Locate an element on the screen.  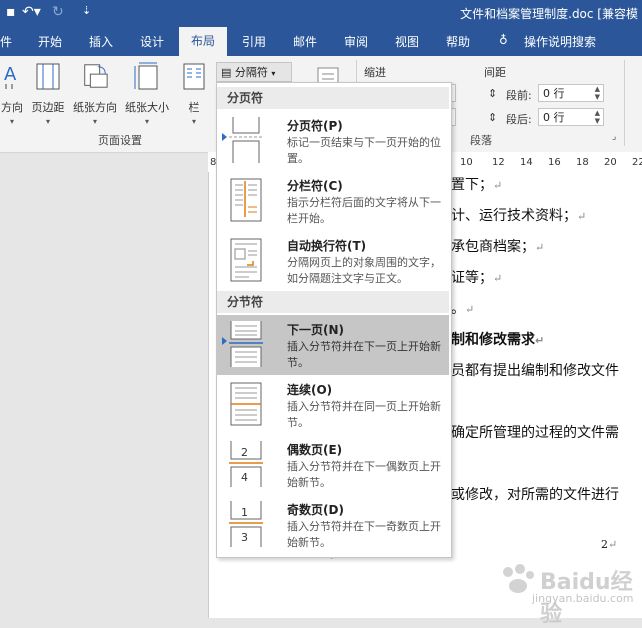
svg-text: A is located at coordinates (10, 74).